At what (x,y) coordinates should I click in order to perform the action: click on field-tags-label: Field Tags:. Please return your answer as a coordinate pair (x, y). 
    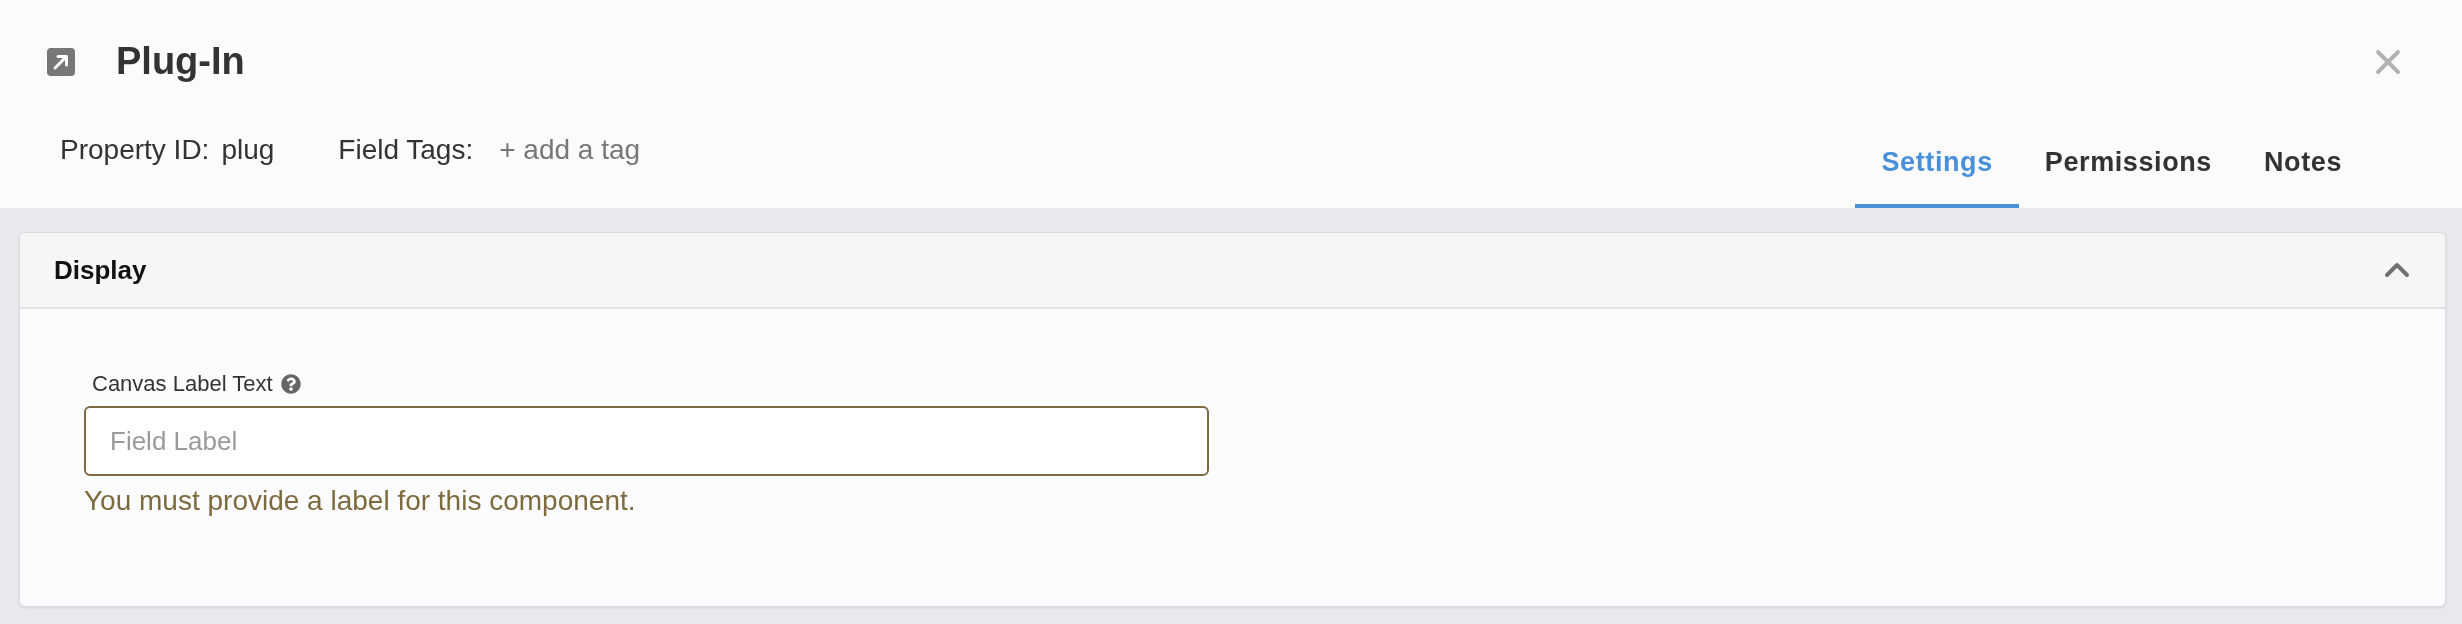
    Looking at the image, I should click on (406, 150).